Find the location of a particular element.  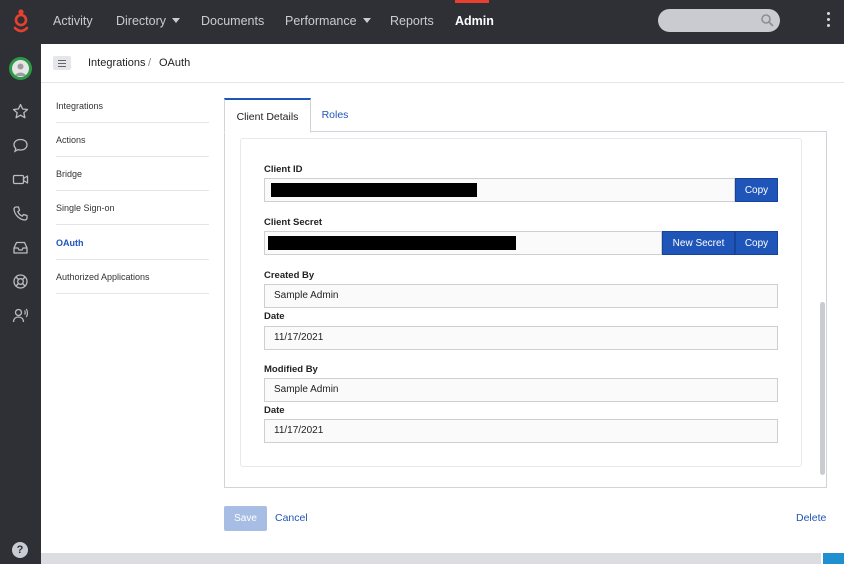

created-by-field: Sample Admin is located at coordinates (521, 296).